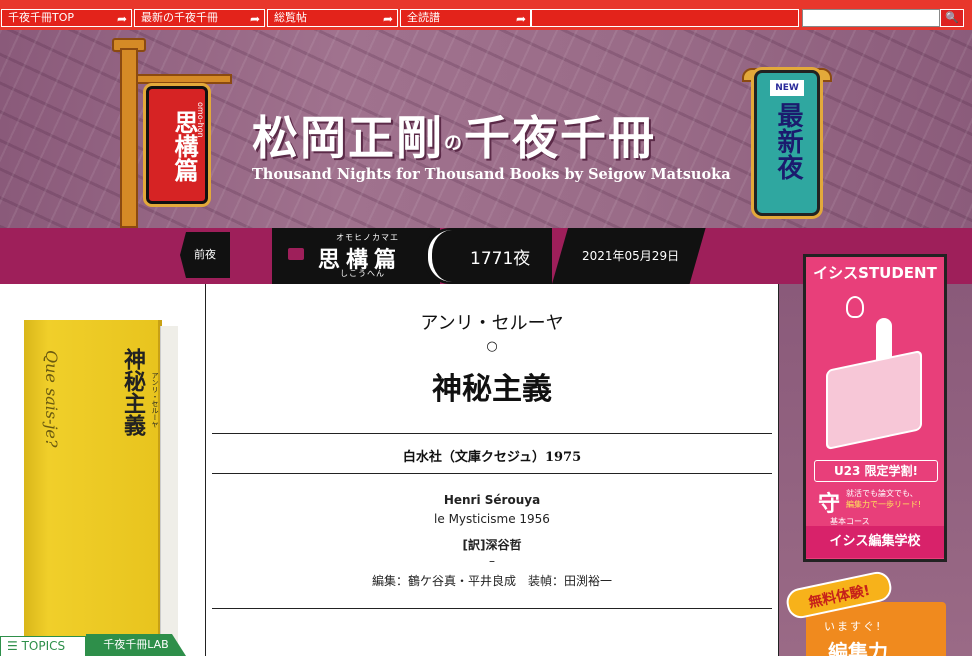 The width and height of the screenshot is (972, 665). Describe the element at coordinates (423, 17) in the screenshot. I see `nav-item-label: 全読譜` at that location.